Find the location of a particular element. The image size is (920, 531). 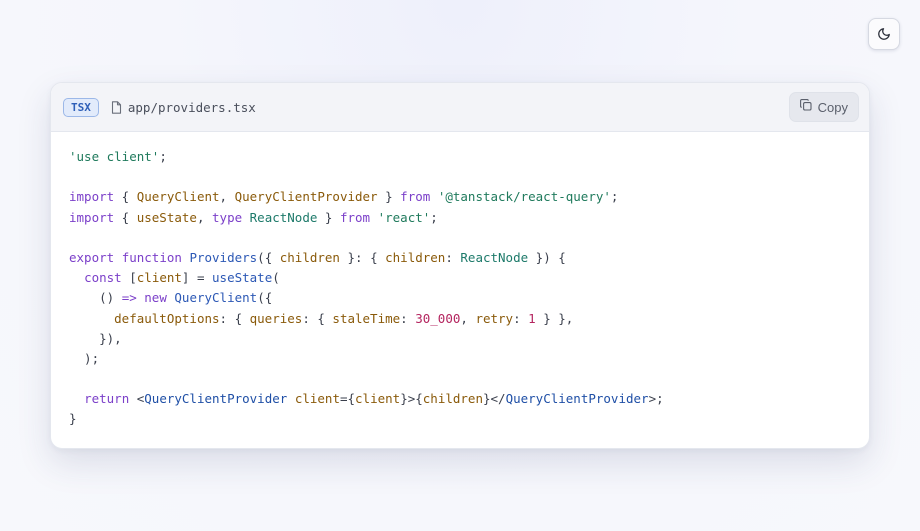

code-token: ={ is located at coordinates (347, 399).